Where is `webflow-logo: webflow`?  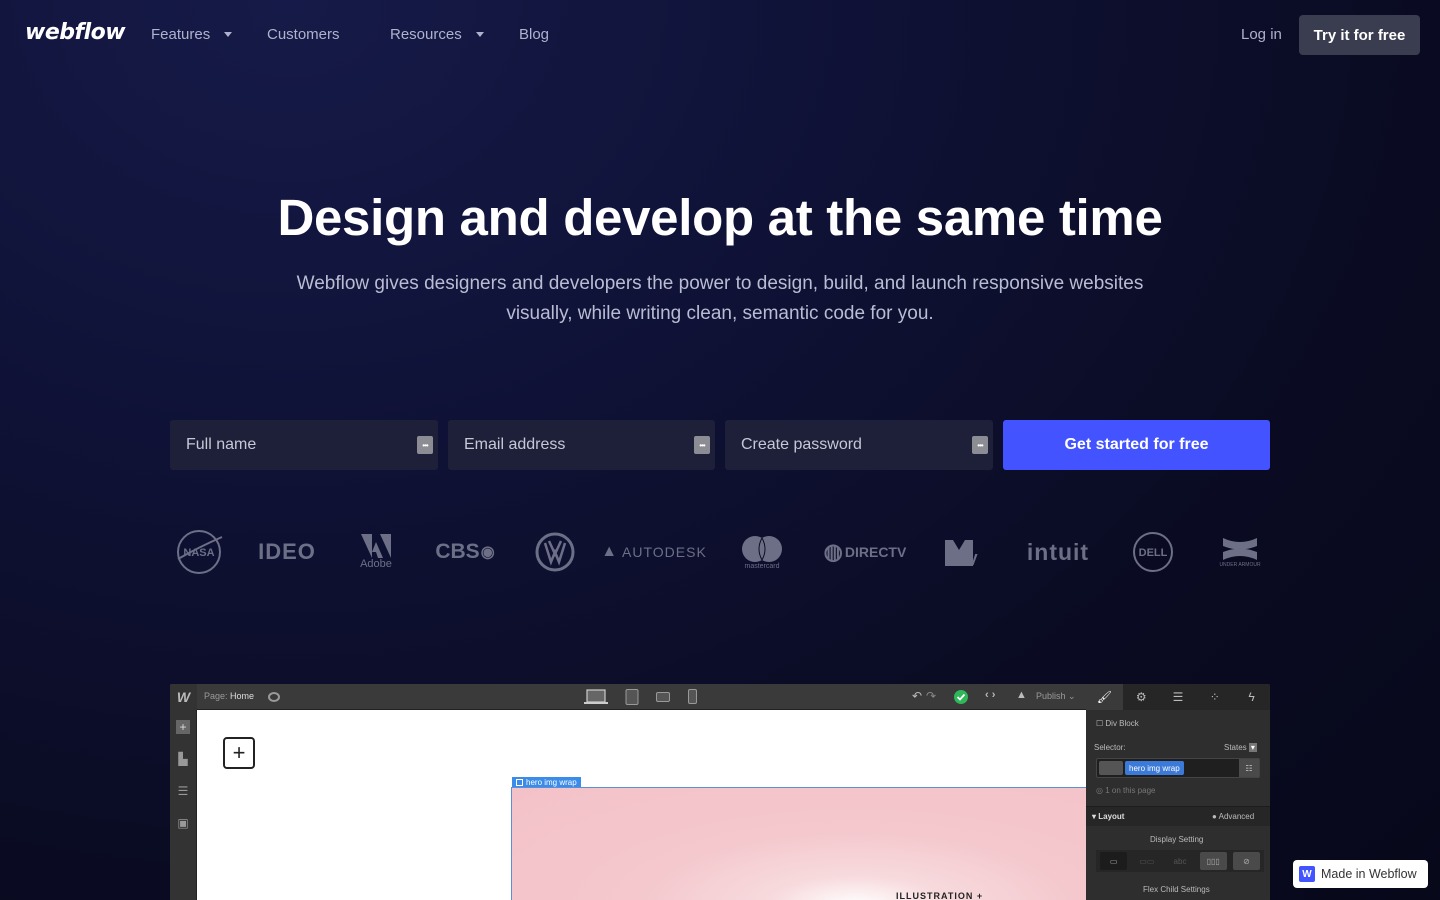
webflow-logo: webflow is located at coordinates (75, 32).